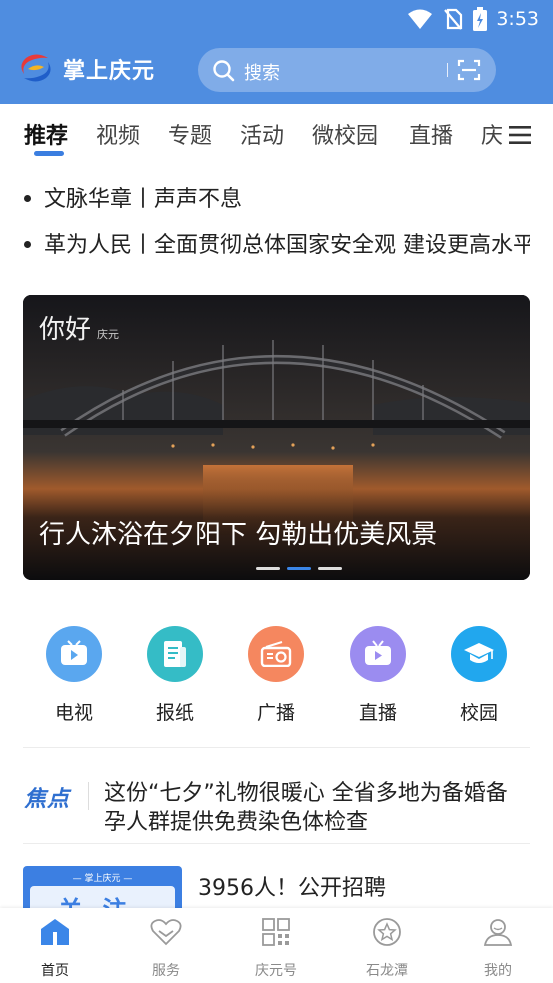 Image resolution: width=553 pixels, height=983 pixels. What do you see at coordinates (175, 654) in the screenshot?
I see `newspaper-icon` at bounding box center [175, 654].